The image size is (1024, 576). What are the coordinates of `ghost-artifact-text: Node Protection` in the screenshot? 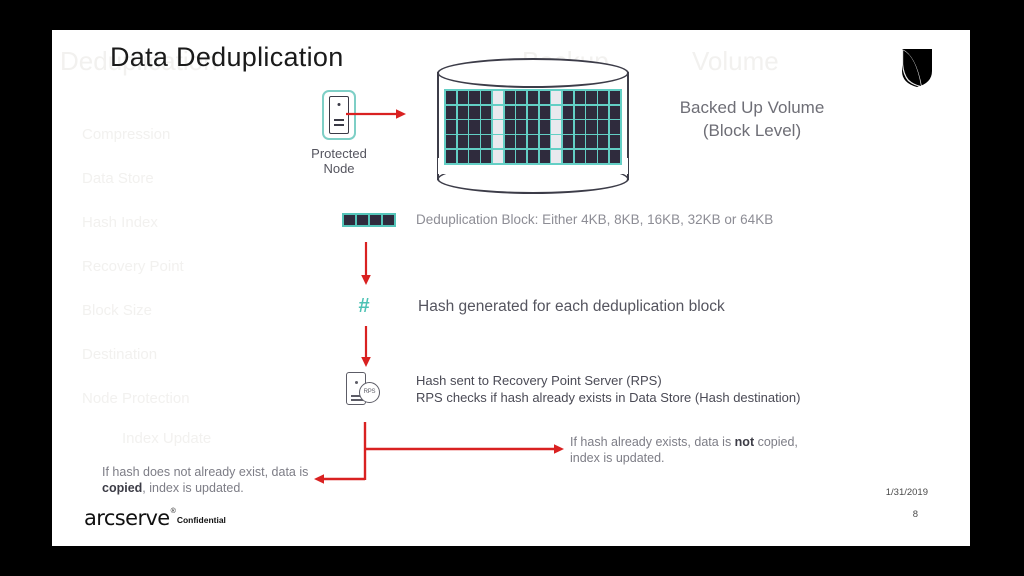 It's located at (136, 398).